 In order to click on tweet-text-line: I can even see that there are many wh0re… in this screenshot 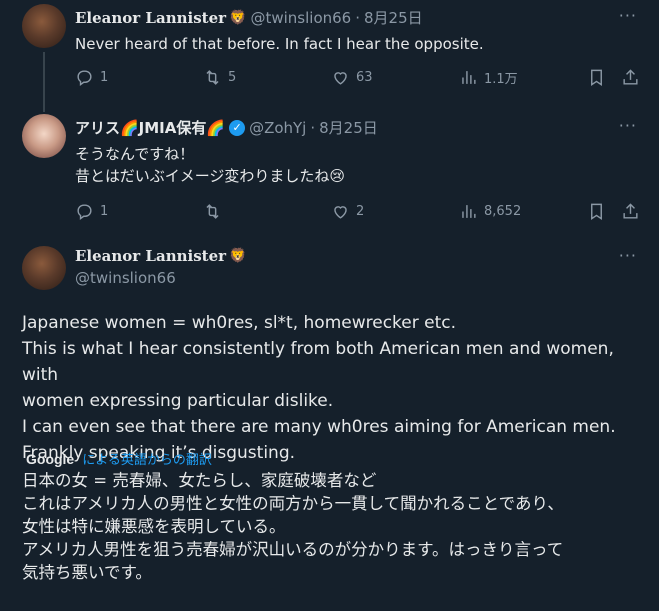, I will do `click(319, 427)`.